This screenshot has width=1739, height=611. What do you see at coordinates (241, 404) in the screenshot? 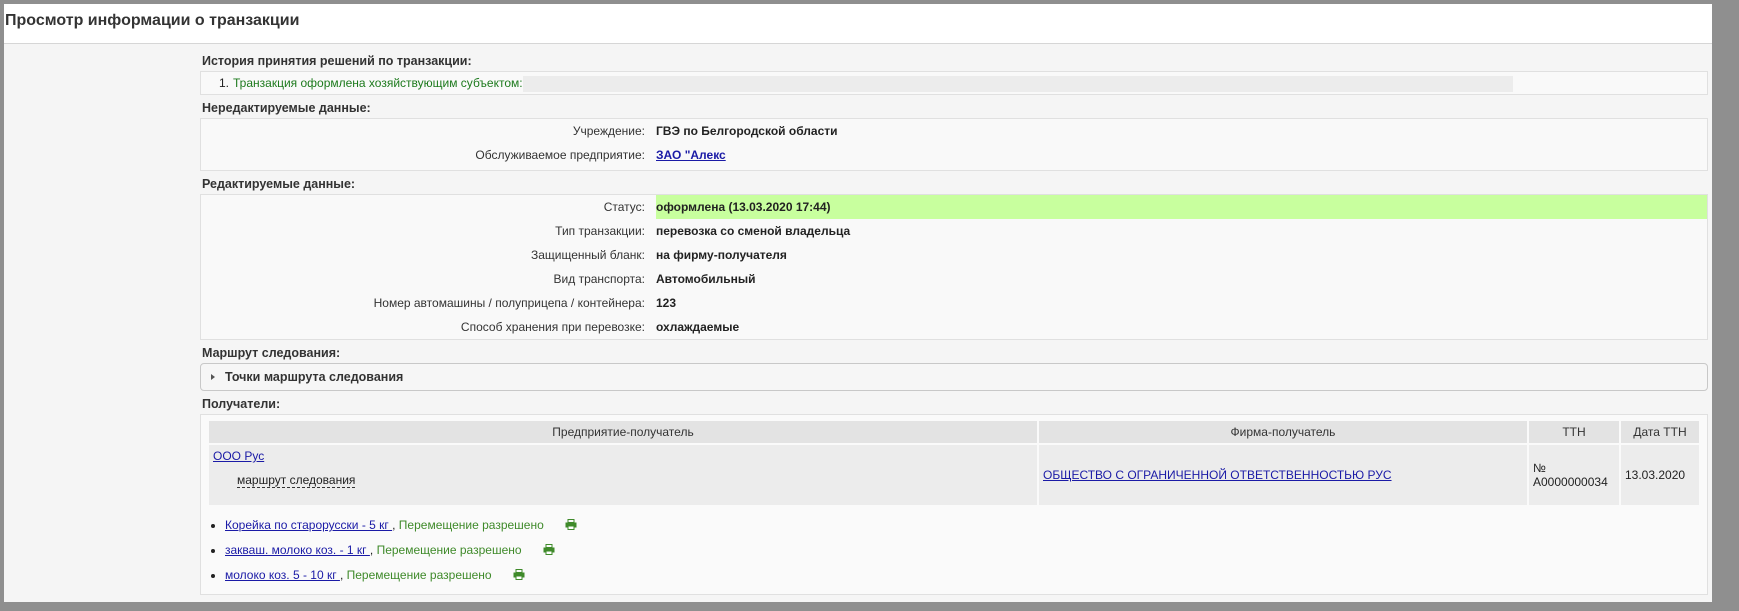
I see `recipients-title: Получатели:` at bounding box center [241, 404].